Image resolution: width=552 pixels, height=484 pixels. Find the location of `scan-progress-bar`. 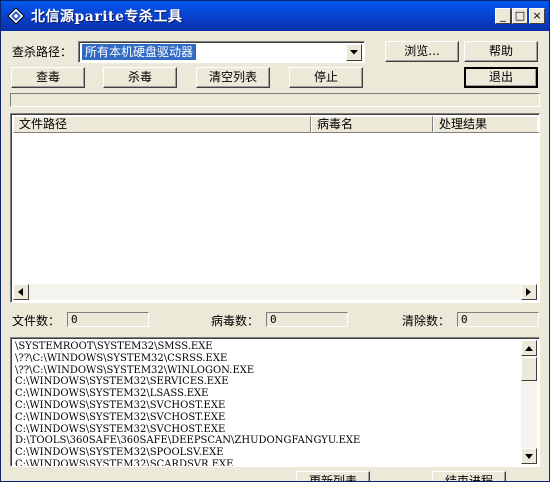

scan-progress-bar is located at coordinates (275, 100).